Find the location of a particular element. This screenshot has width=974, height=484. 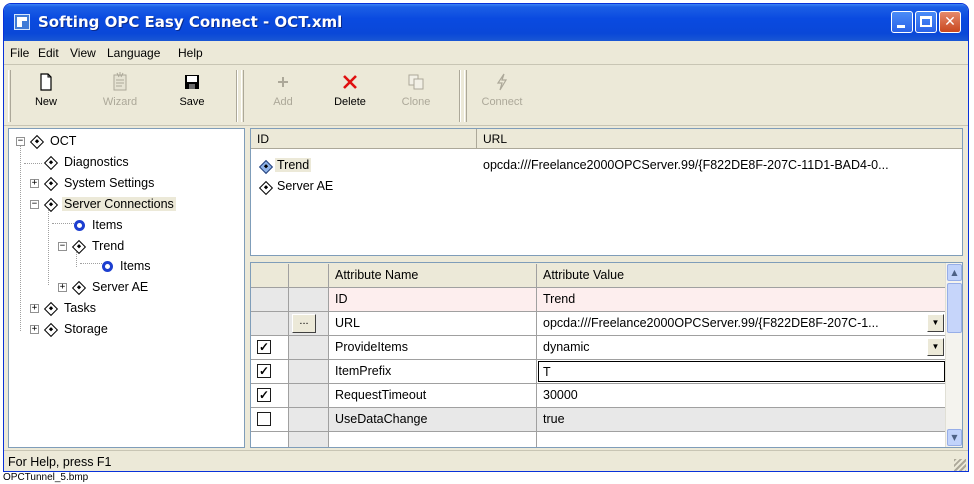

list-header: ID URL is located at coordinates (606, 139).